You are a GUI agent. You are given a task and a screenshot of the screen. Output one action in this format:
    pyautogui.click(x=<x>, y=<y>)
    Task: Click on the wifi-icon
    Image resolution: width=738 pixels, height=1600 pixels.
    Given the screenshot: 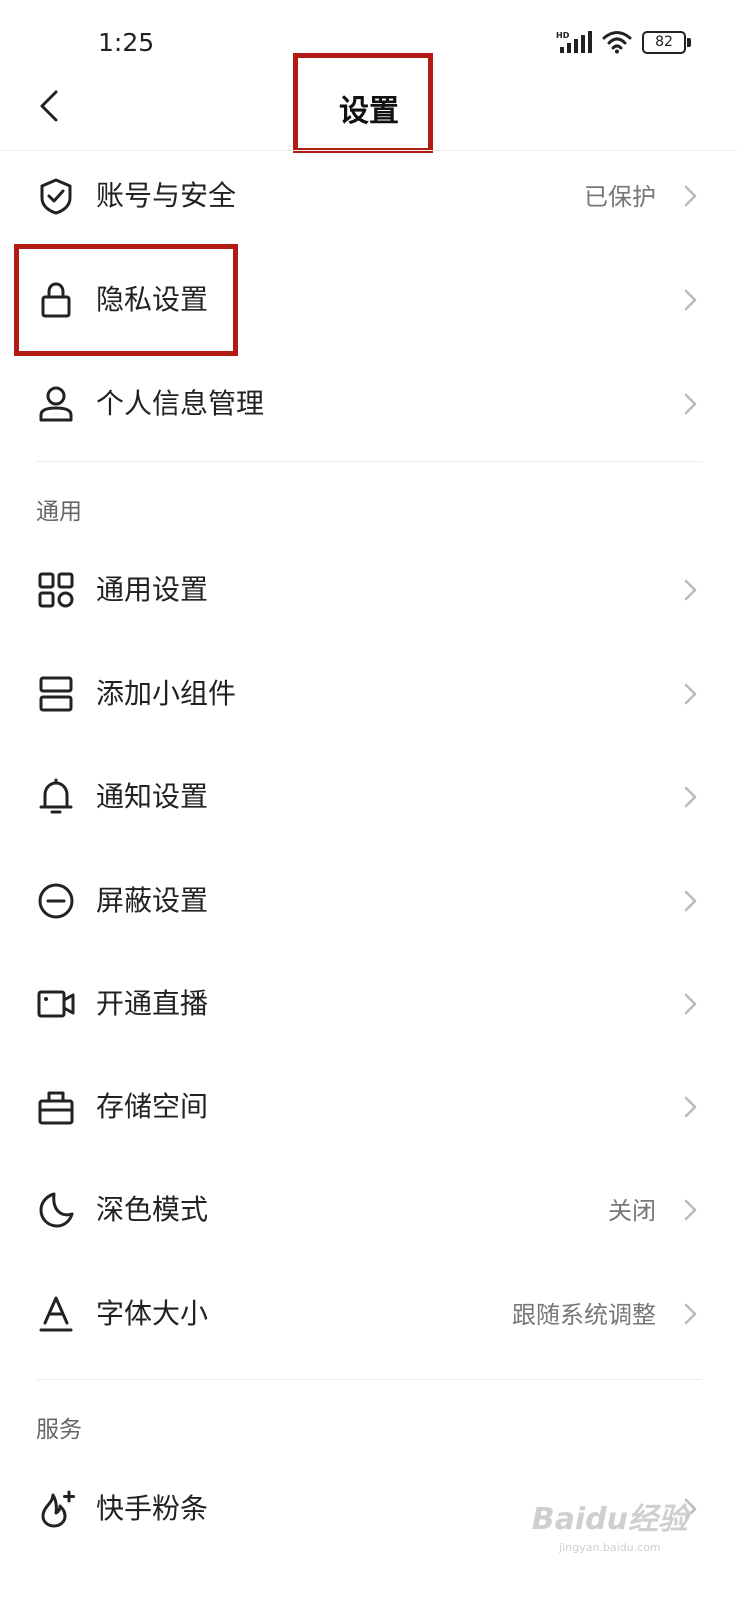 What is the action you would take?
    pyautogui.click(x=617, y=42)
    